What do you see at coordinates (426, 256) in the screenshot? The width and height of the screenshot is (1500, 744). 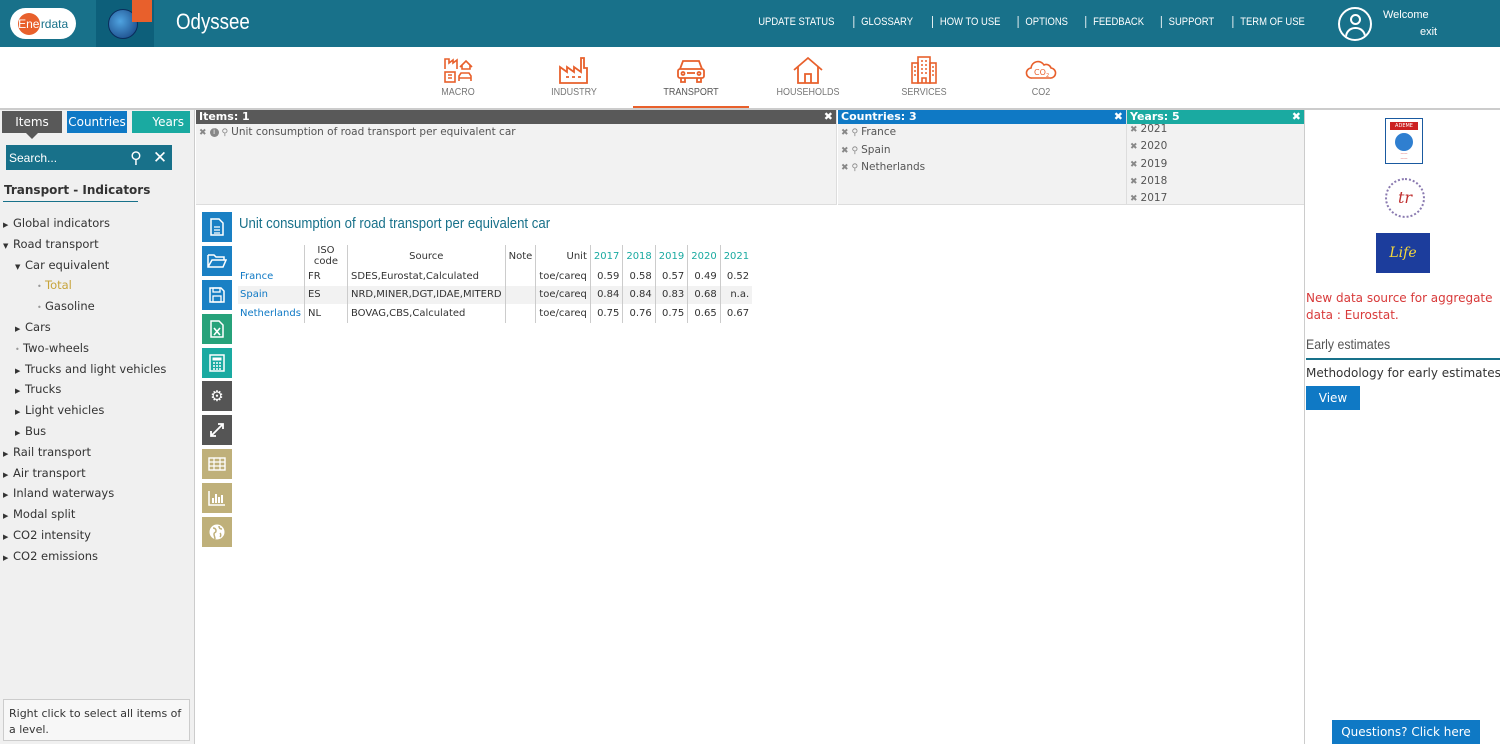 I see `column-header: Source` at bounding box center [426, 256].